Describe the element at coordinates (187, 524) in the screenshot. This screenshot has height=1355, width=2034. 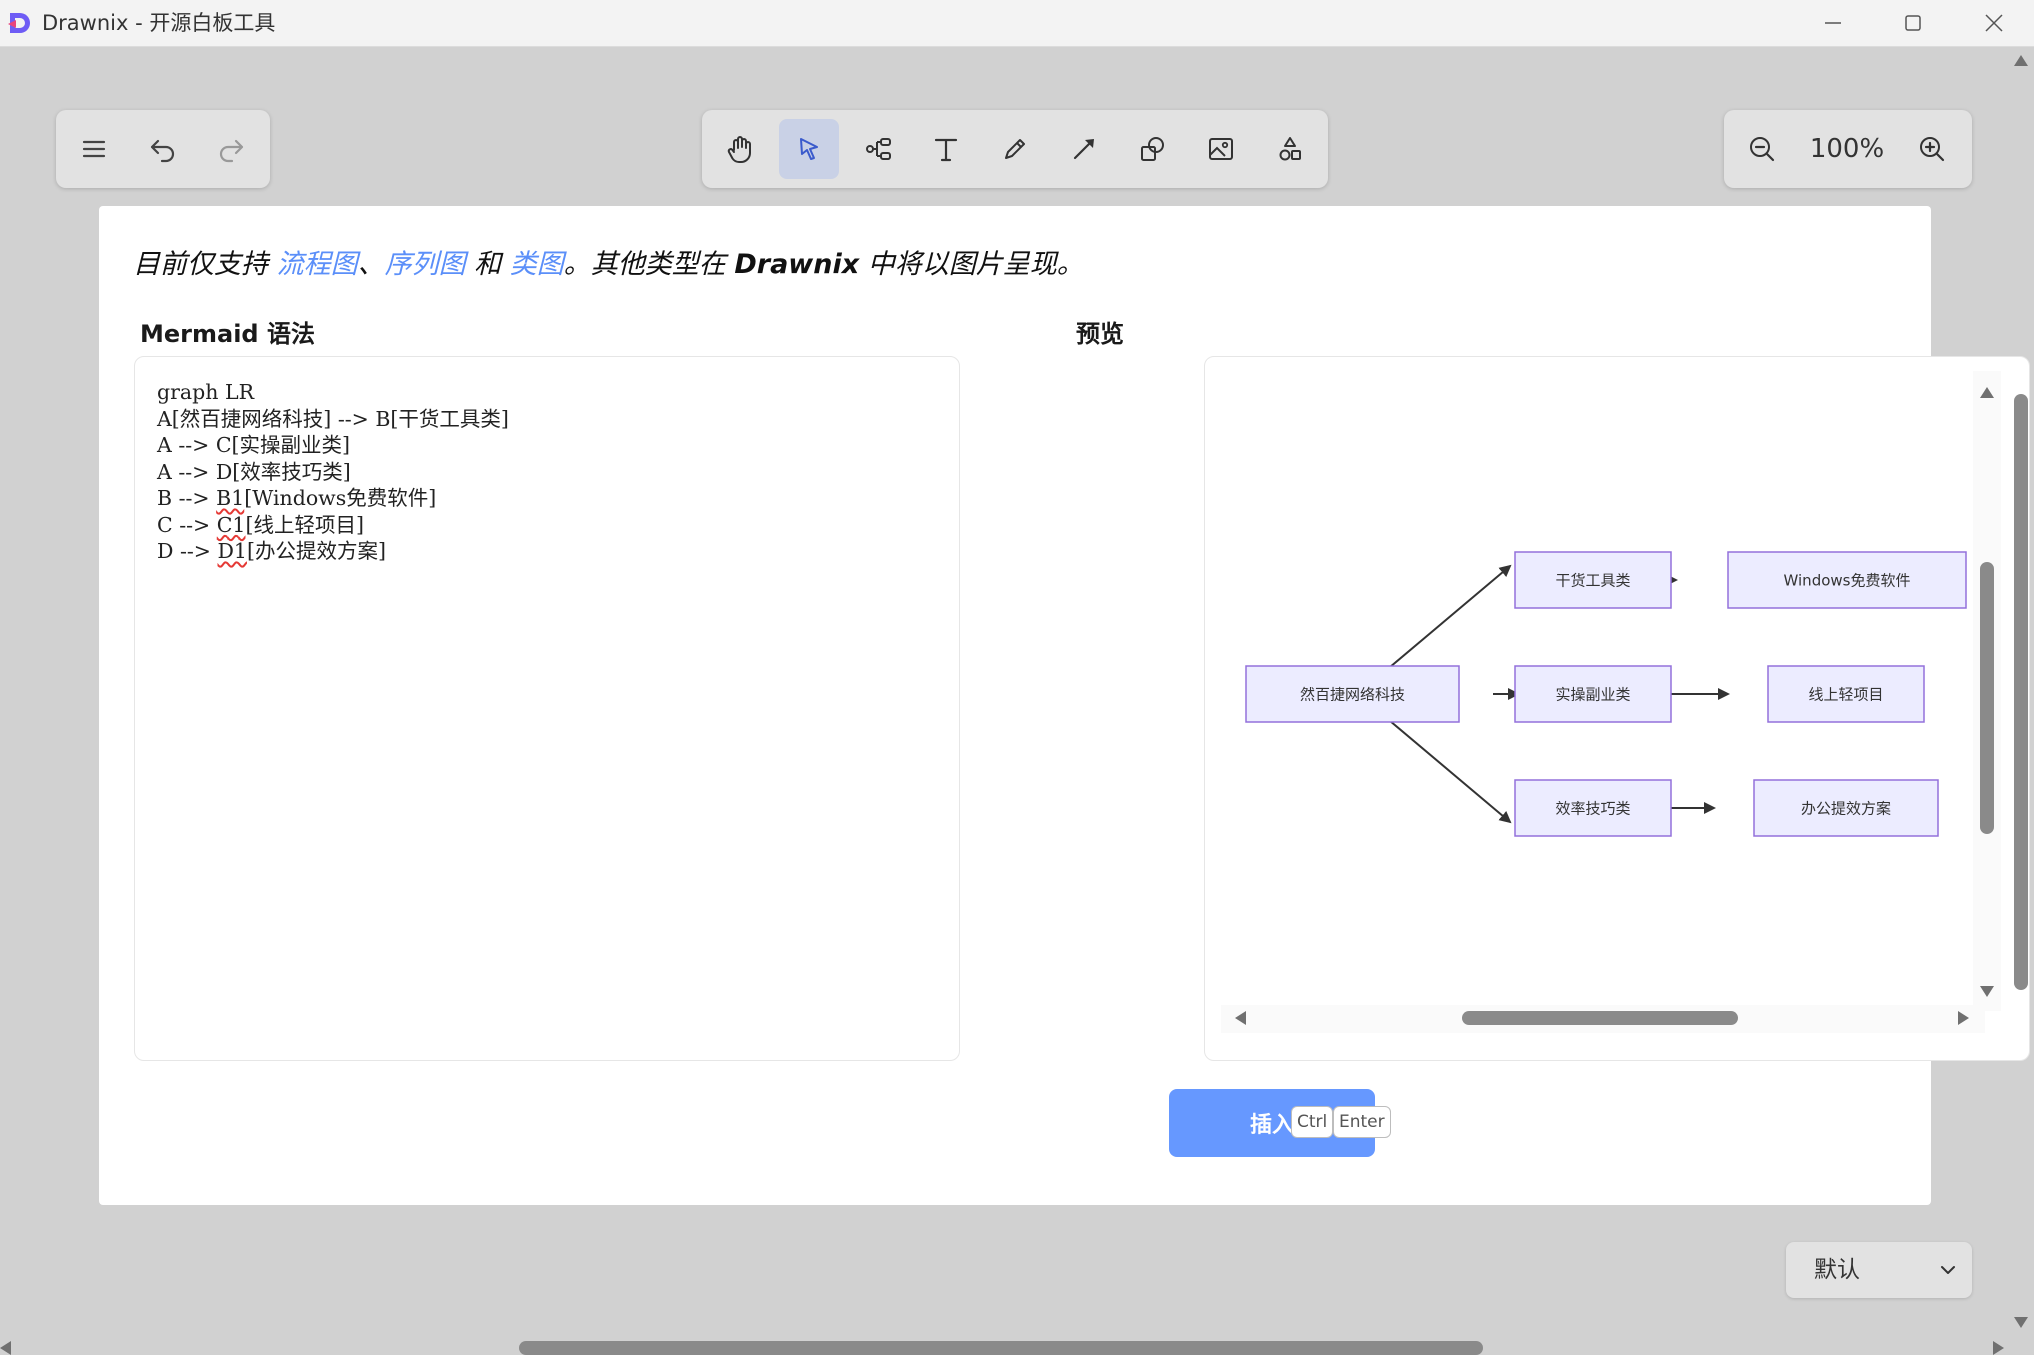
I see `code-segment: C -->` at that location.